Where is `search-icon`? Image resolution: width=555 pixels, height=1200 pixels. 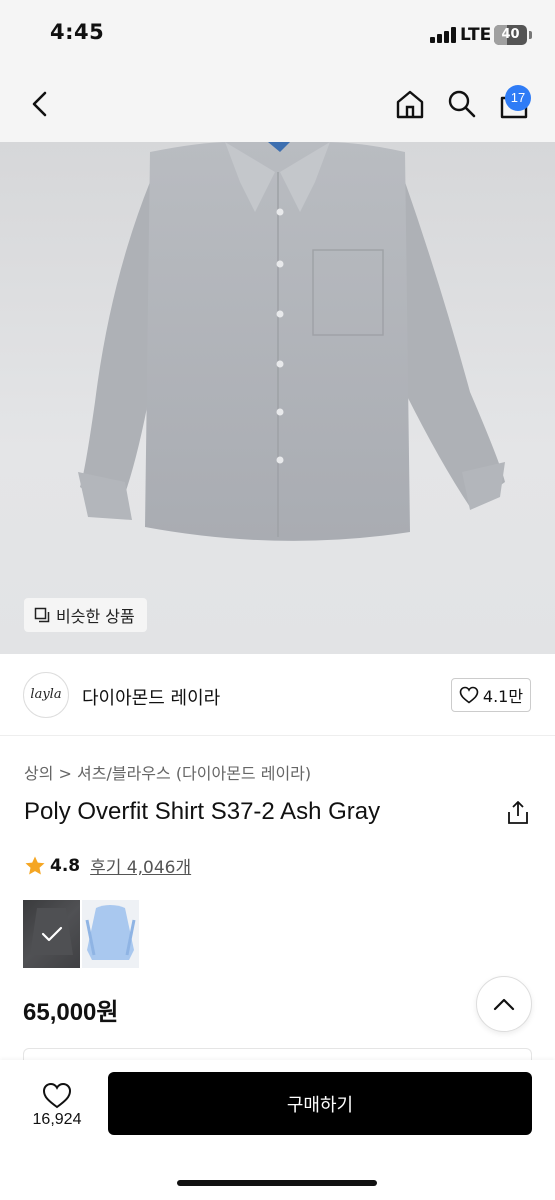 search-icon is located at coordinates (462, 104).